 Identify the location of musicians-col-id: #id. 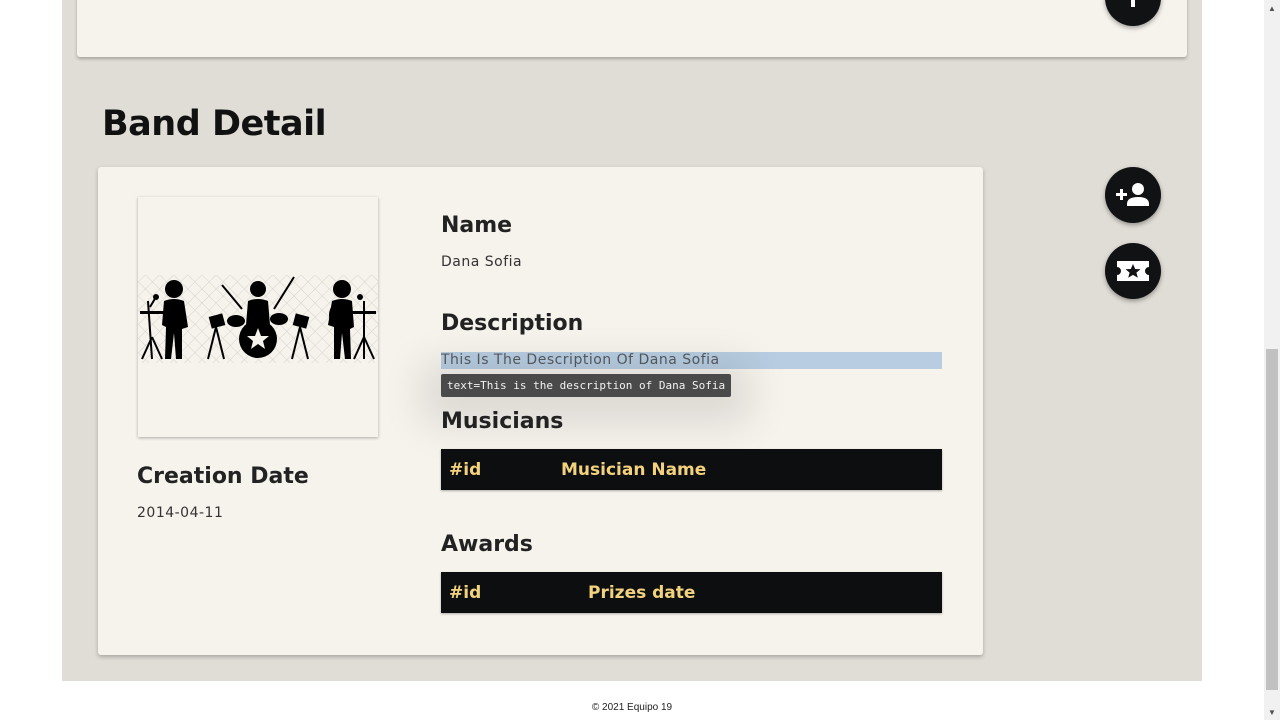
(465, 470).